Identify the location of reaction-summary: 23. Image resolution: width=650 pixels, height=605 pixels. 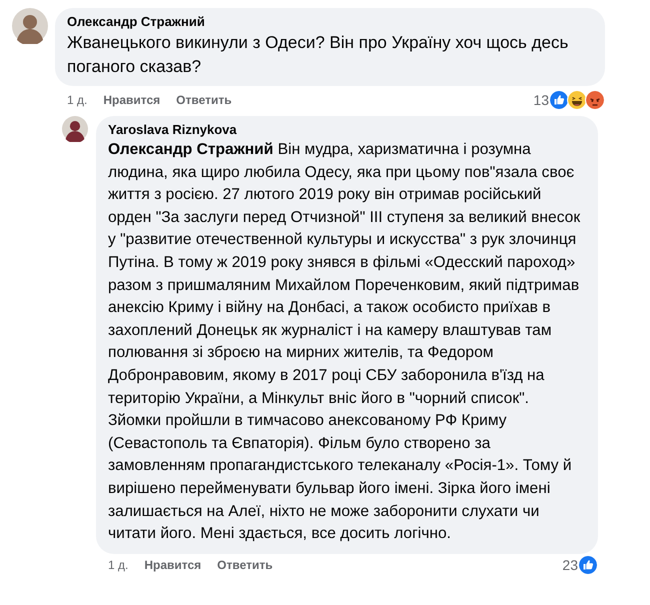
(580, 564).